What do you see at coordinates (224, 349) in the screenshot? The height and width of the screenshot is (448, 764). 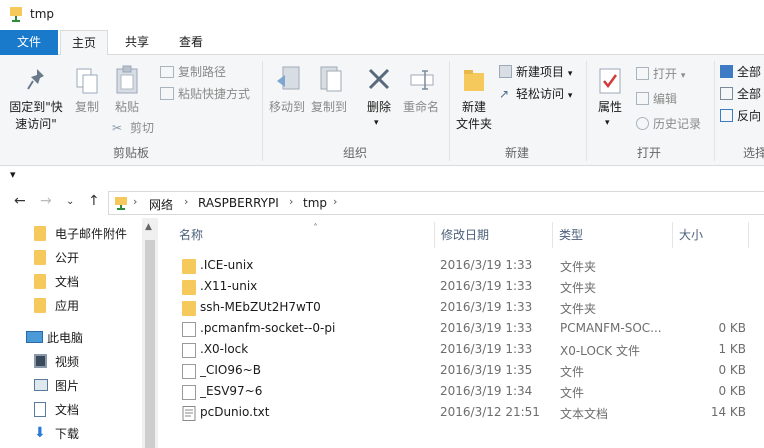 I see `file-name: .X0-lock` at bounding box center [224, 349].